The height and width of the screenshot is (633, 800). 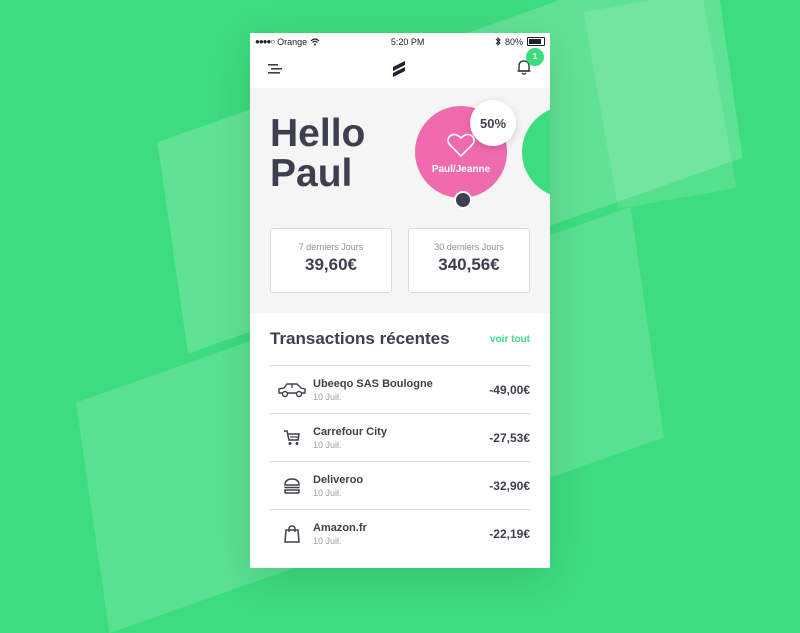 What do you see at coordinates (360, 338) in the screenshot?
I see `transactions-title: Transactions récentes` at bounding box center [360, 338].